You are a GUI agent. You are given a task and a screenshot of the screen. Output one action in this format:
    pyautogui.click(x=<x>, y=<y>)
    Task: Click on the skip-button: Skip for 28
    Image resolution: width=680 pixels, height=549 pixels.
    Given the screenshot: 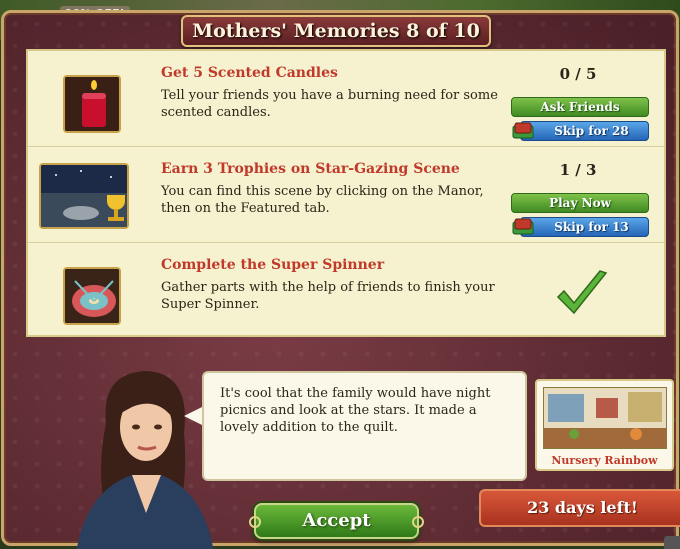 What is the action you would take?
    pyautogui.click(x=580, y=131)
    